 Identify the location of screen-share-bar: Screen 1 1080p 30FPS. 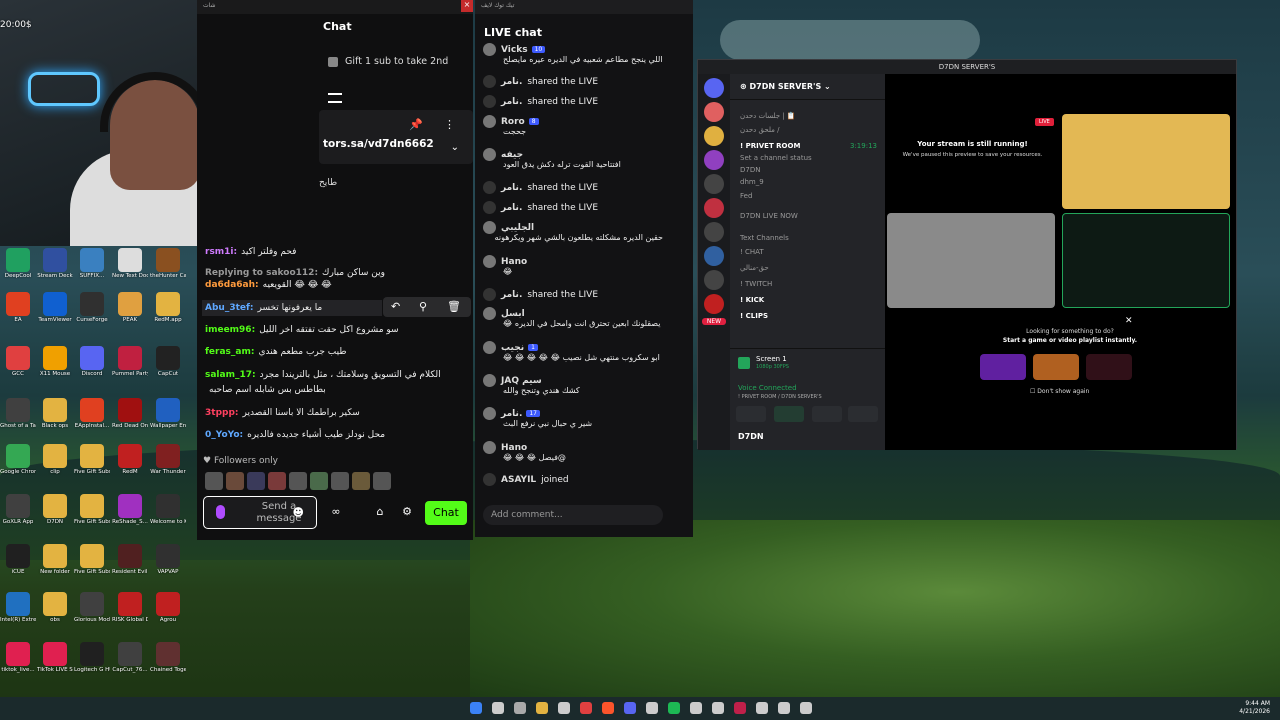
(807, 363).